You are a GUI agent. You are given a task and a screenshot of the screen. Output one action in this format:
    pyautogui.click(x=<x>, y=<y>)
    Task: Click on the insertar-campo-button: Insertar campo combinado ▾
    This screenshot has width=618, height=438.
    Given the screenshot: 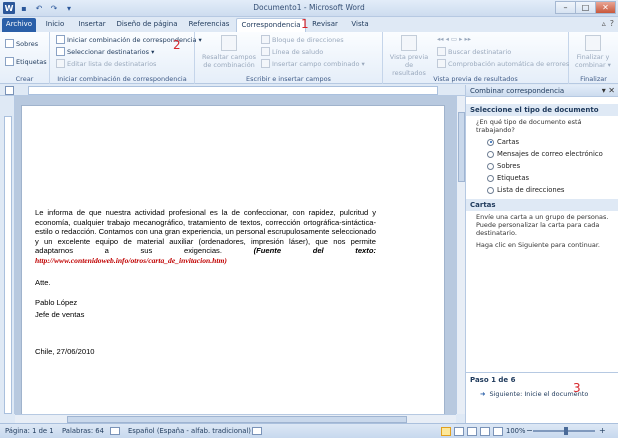 What is the action you would take?
    pyautogui.click(x=313, y=63)
    